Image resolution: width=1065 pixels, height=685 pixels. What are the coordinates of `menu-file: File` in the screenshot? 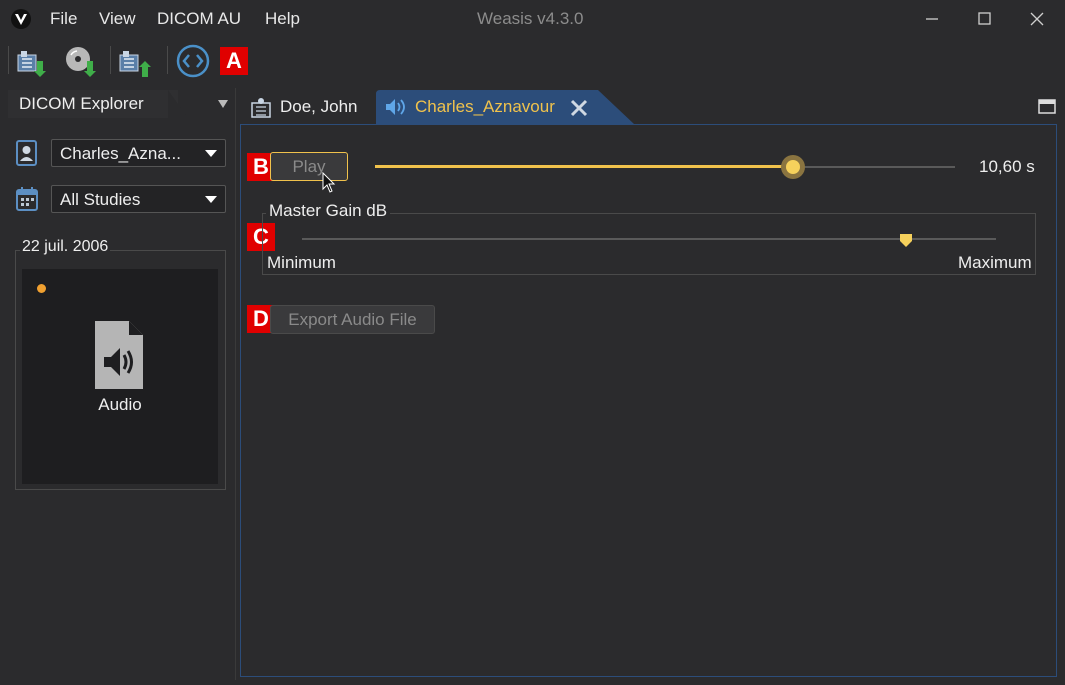 It's located at (63, 19).